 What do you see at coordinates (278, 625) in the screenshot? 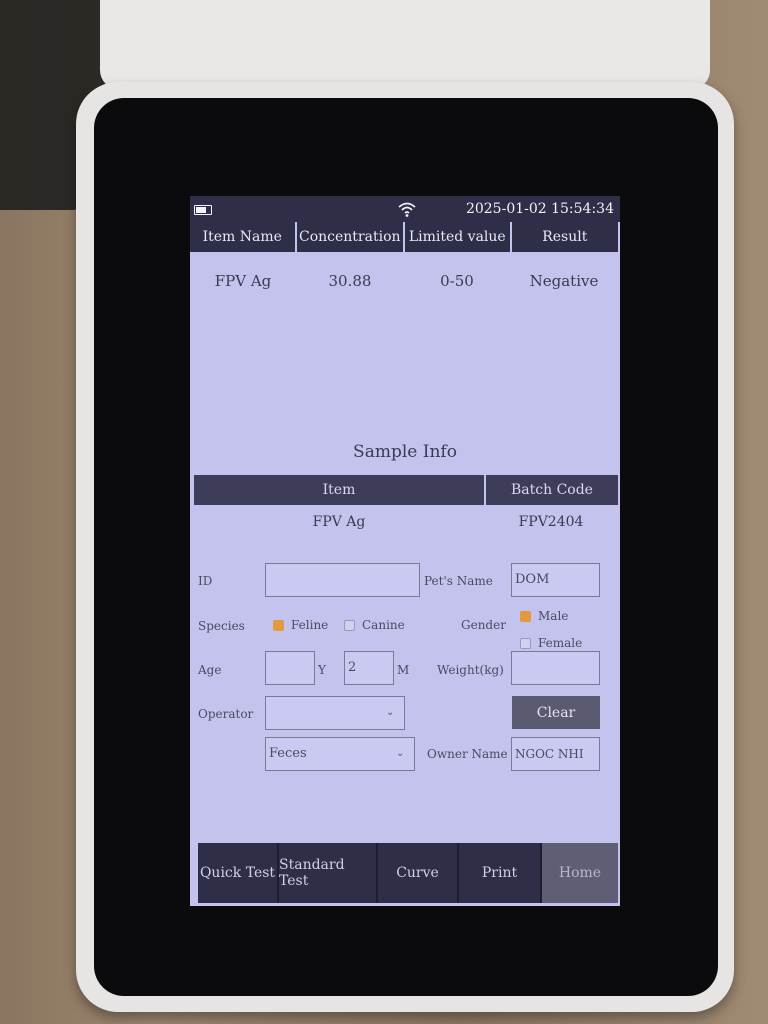
I see `feline-radio` at bounding box center [278, 625].